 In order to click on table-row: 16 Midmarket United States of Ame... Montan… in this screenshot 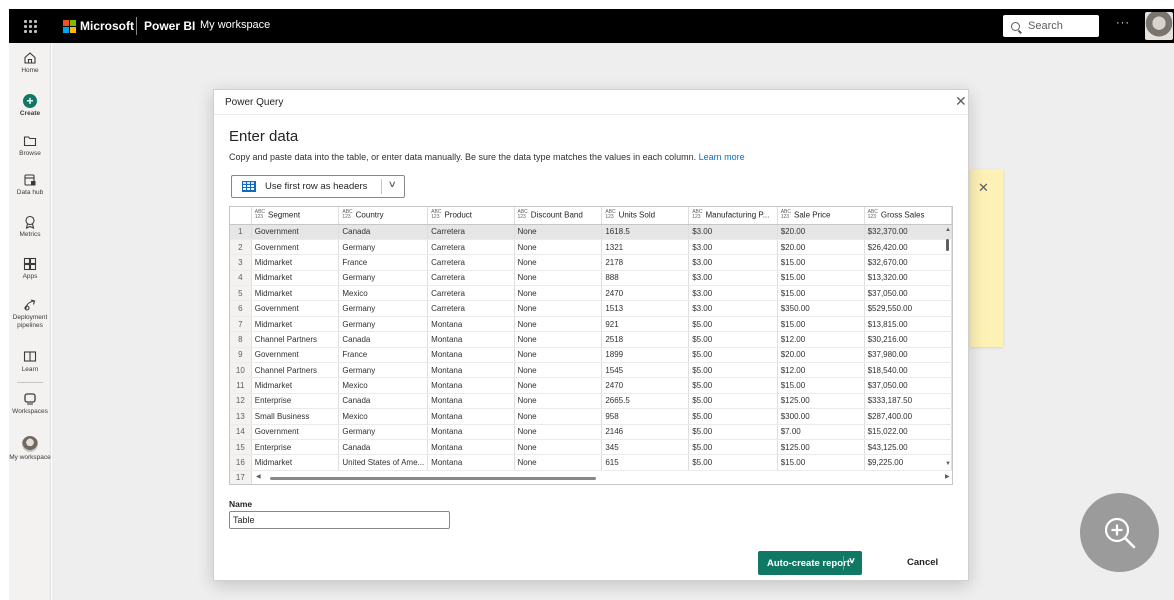, I will do `click(591, 462)`.